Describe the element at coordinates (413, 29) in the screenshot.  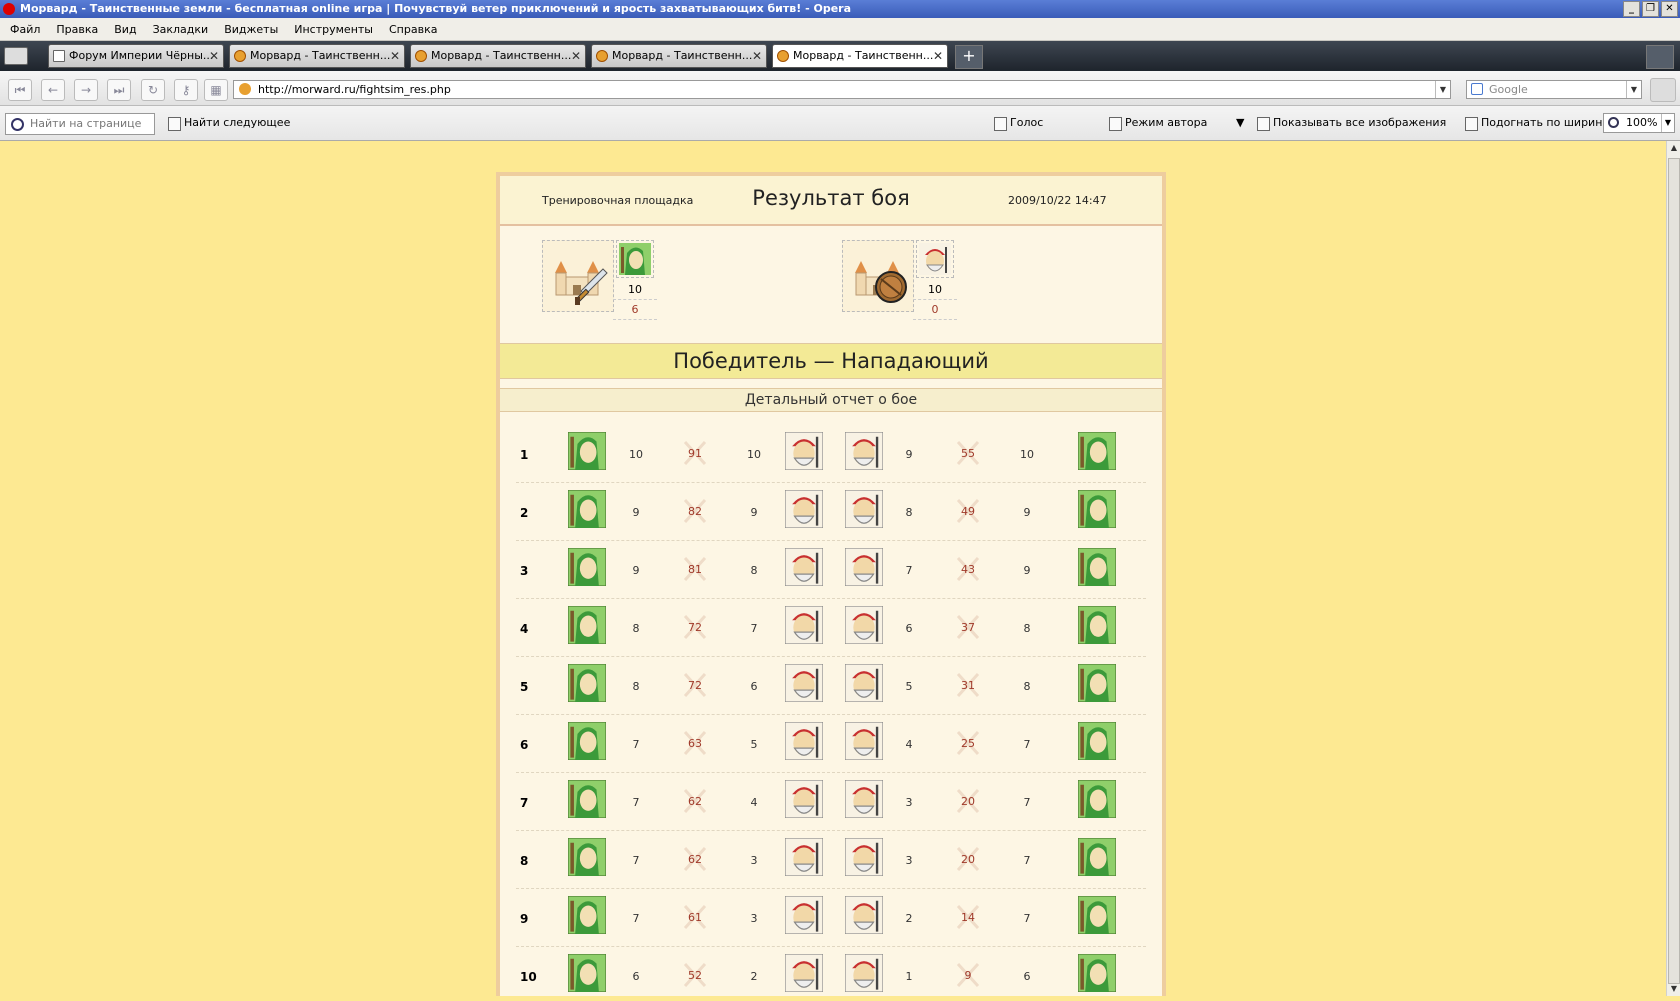
I see `menu-help: Справка` at that location.